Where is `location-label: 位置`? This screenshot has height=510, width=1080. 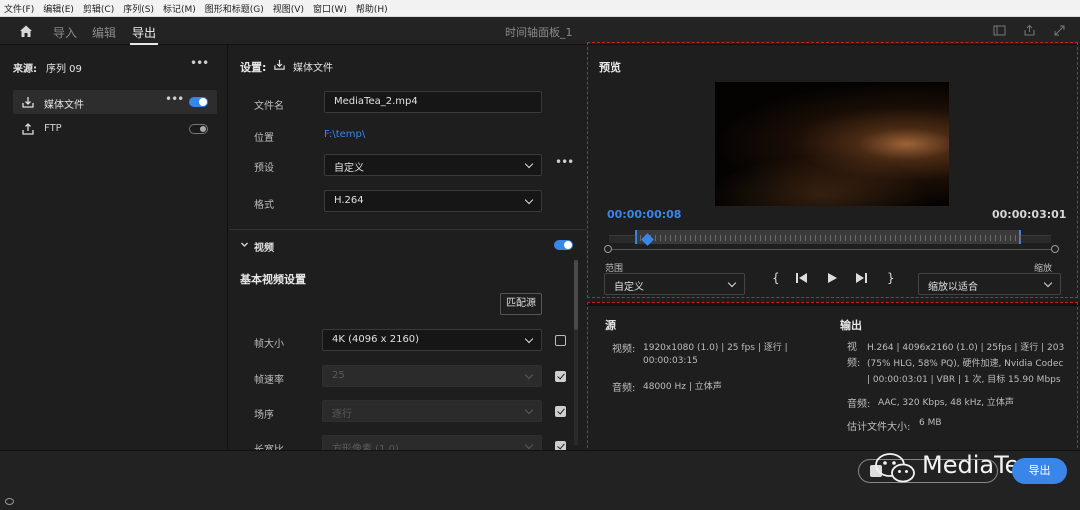
location-label: 位置 is located at coordinates (264, 138).